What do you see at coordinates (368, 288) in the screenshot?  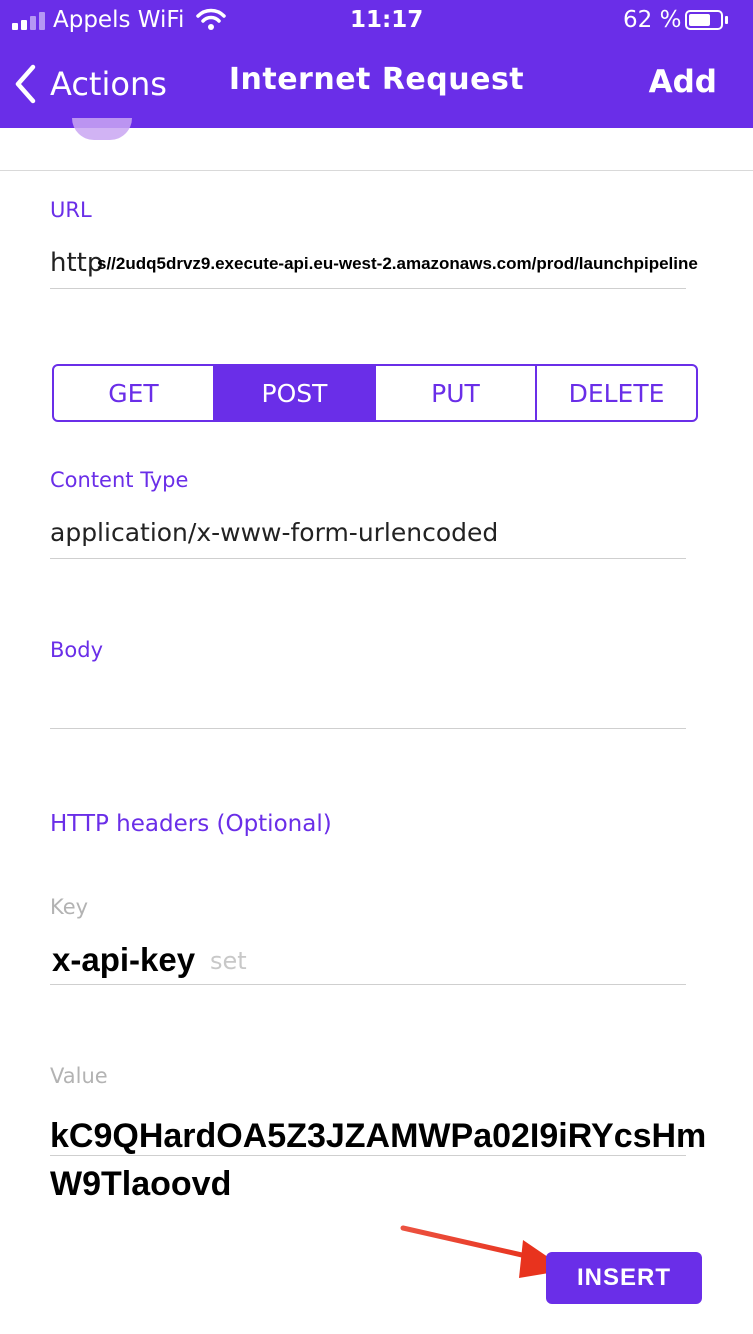 I see `url-underline` at bounding box center [368, 288].